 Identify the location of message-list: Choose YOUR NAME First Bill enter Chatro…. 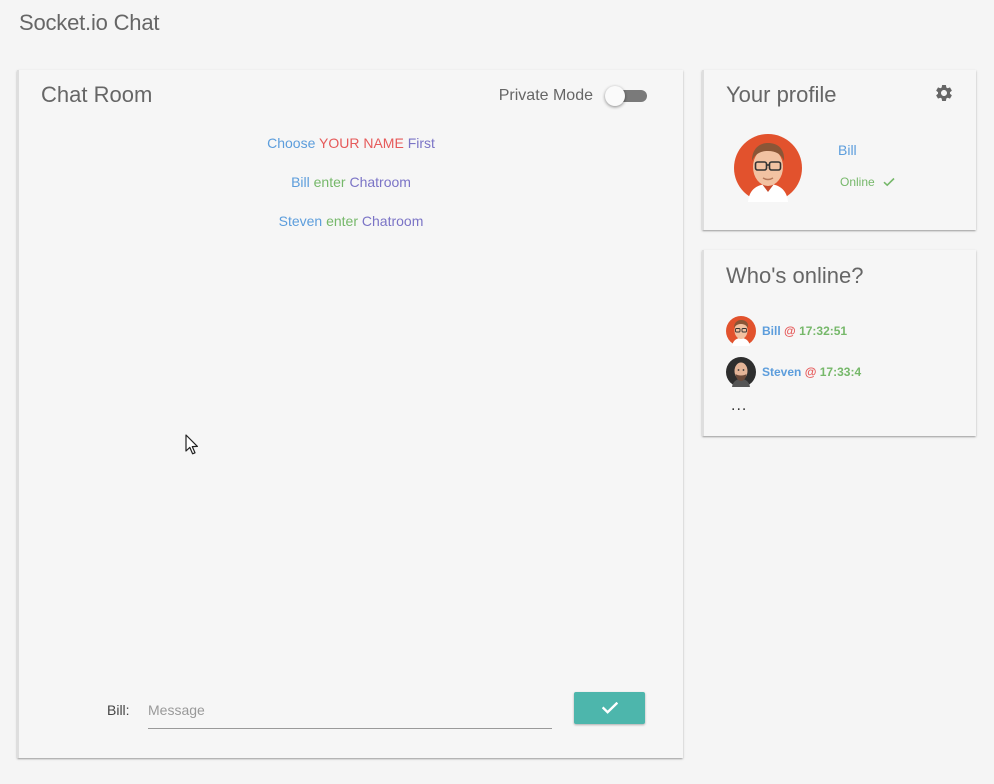
(351, 191).